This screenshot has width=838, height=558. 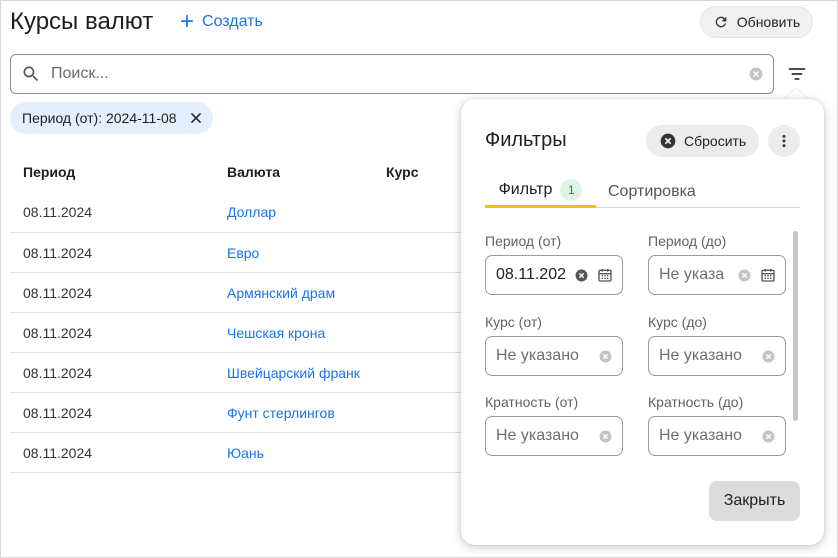 I want to click on filter-count-badge: 1, so click(x=571, y=190).